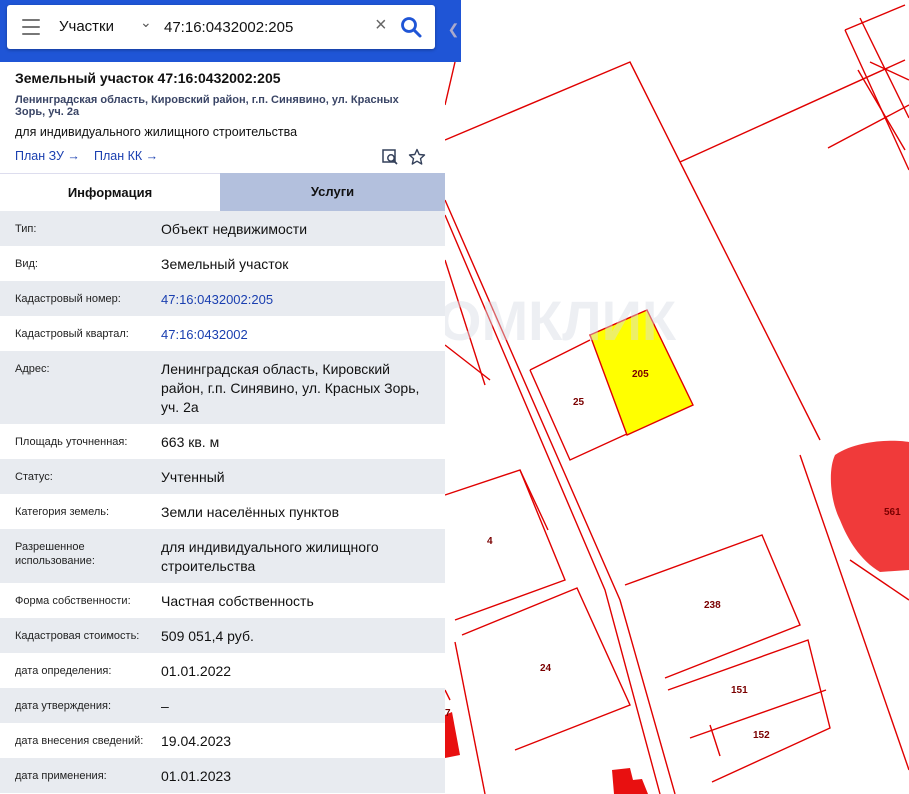 Image resolution: width=909 pixels, height=794 pixels. Describe the element at coordinates (73, 601) in the screenshot. I see `info-label: Форма собственности:` at that location.